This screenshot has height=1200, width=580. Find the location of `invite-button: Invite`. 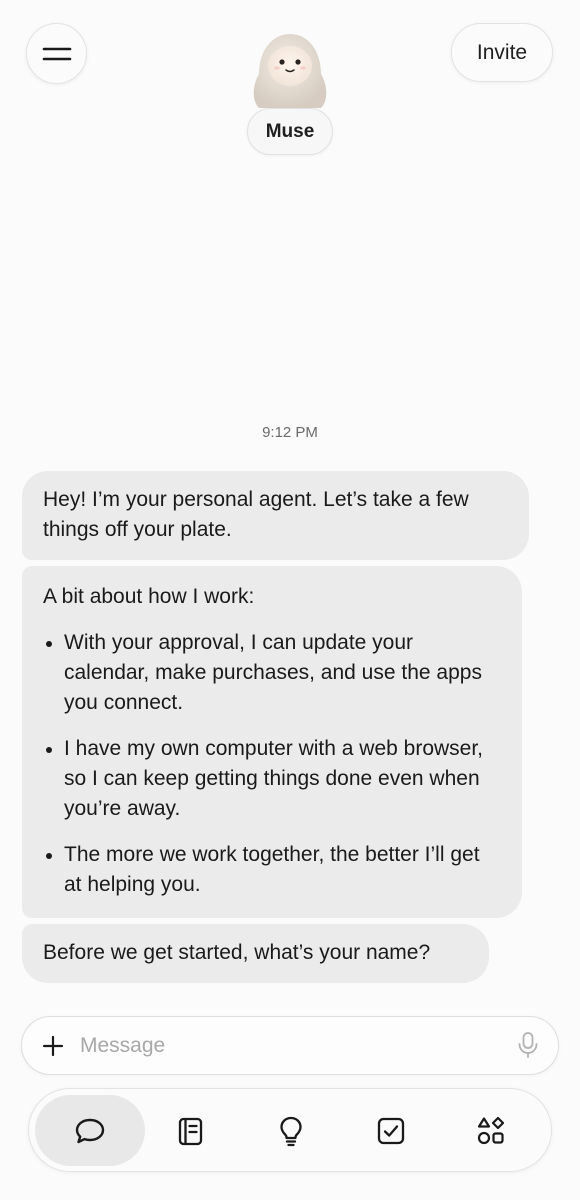

invite-button: Invite is located at coordinates (502, 52).